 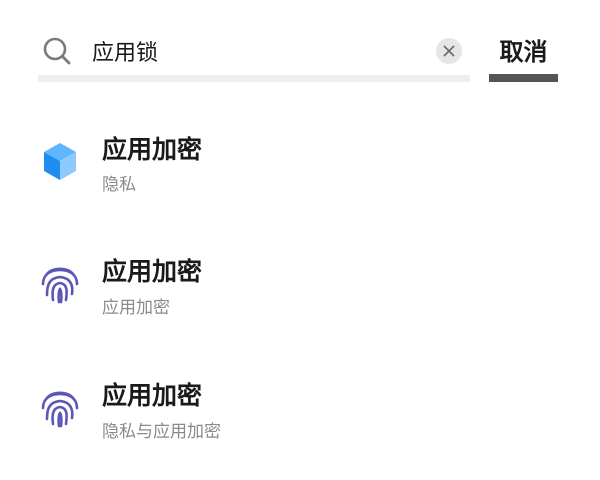 I want to click on cancel-button: 取消, so click(x=523, y=52).